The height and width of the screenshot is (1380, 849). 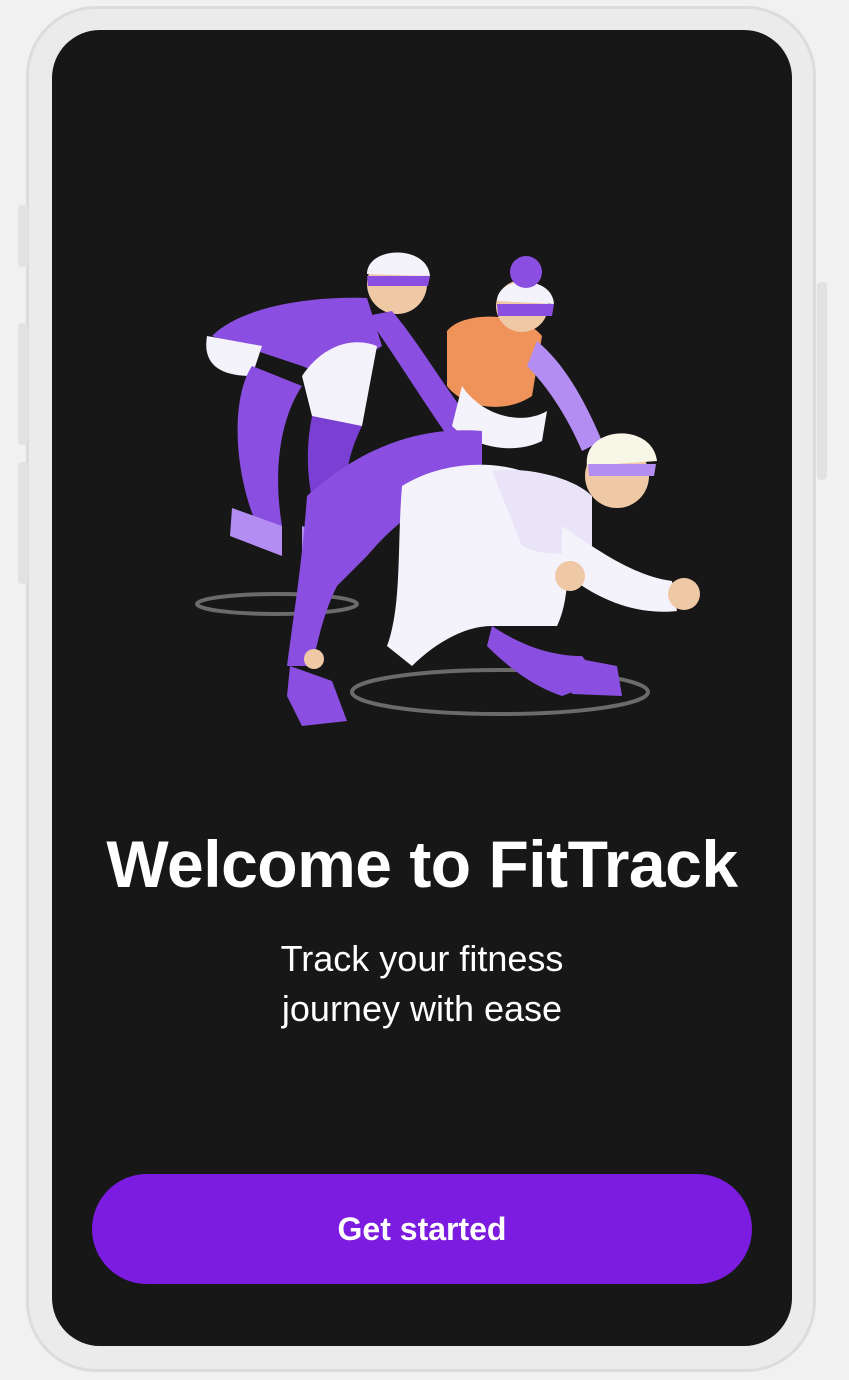 I want to click on page-subtitle: Track your fitness journey with ease, so click(x=422, y=984).